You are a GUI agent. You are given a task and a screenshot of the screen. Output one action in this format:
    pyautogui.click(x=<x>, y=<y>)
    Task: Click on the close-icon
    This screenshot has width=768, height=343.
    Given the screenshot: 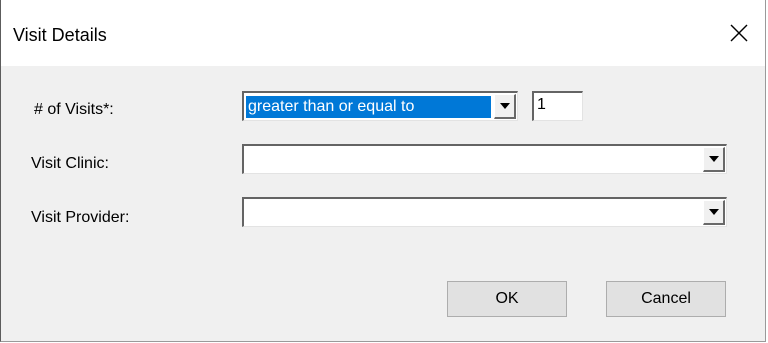 What is the action you would take?
    pyautogui.click(x=739, y=33)
    